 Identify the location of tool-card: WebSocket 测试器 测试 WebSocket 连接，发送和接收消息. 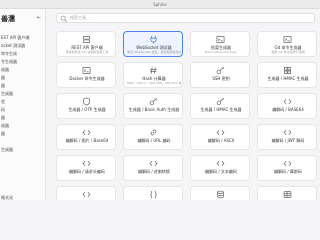
(153, 44).